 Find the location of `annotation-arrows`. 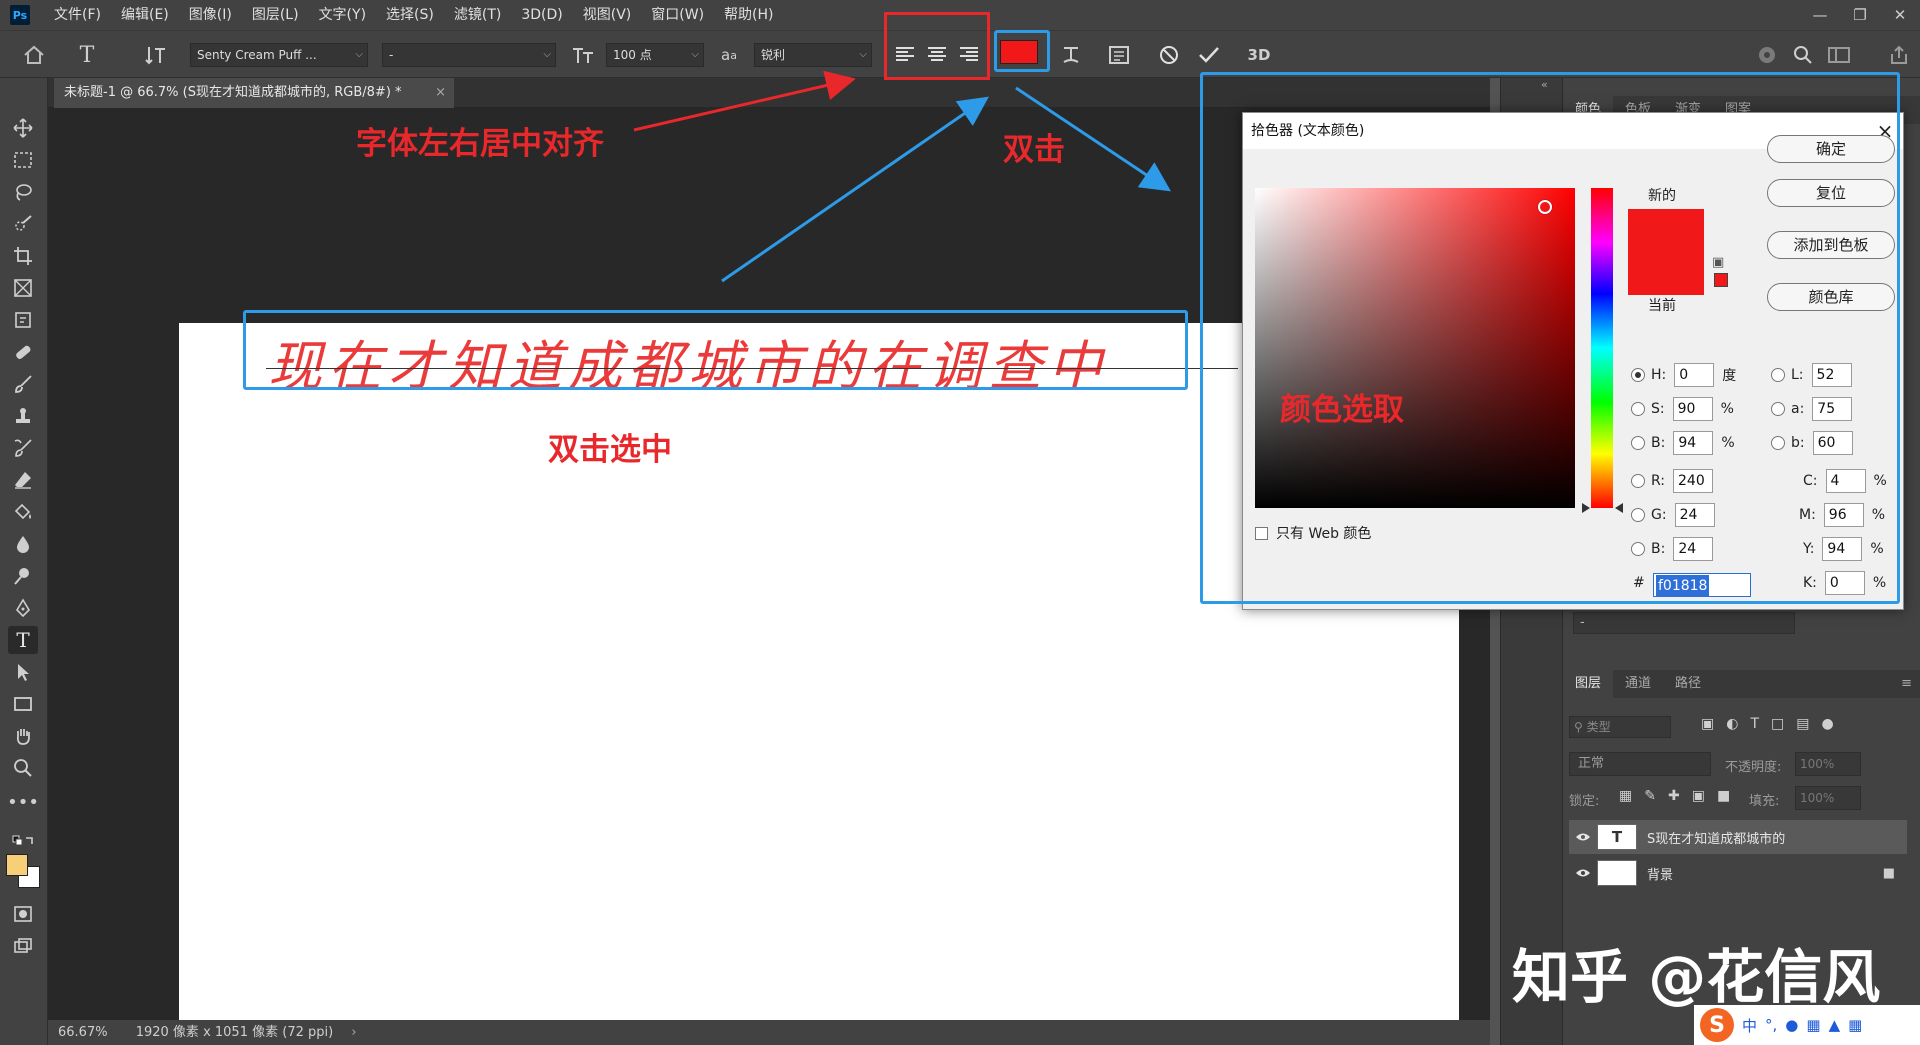

annotation-arrows is located at coordinates (902, 176).